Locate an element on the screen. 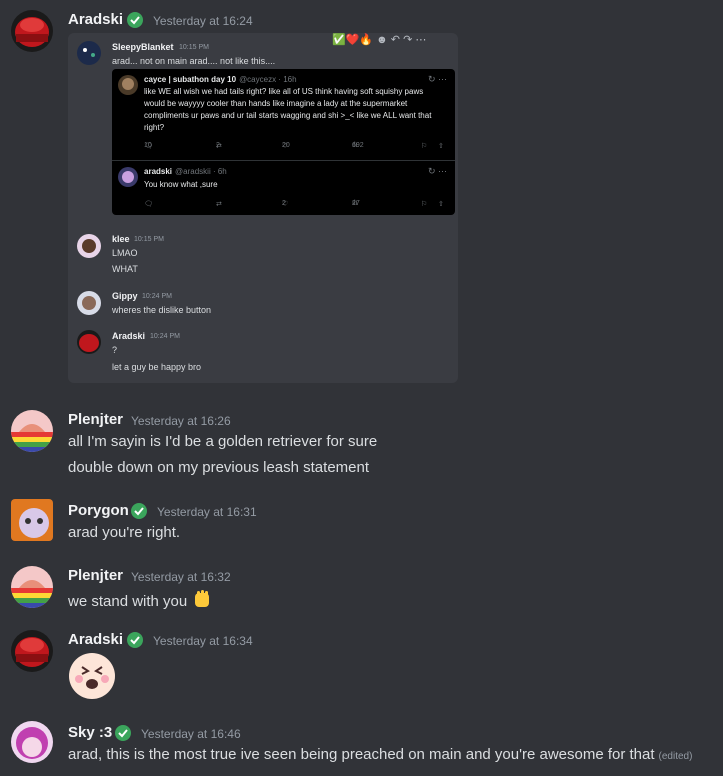 Image resolution: width=723 pixels, height=776 pixels. timestamp: Yesterday at 16:34 is located at coordinates (203, 641).